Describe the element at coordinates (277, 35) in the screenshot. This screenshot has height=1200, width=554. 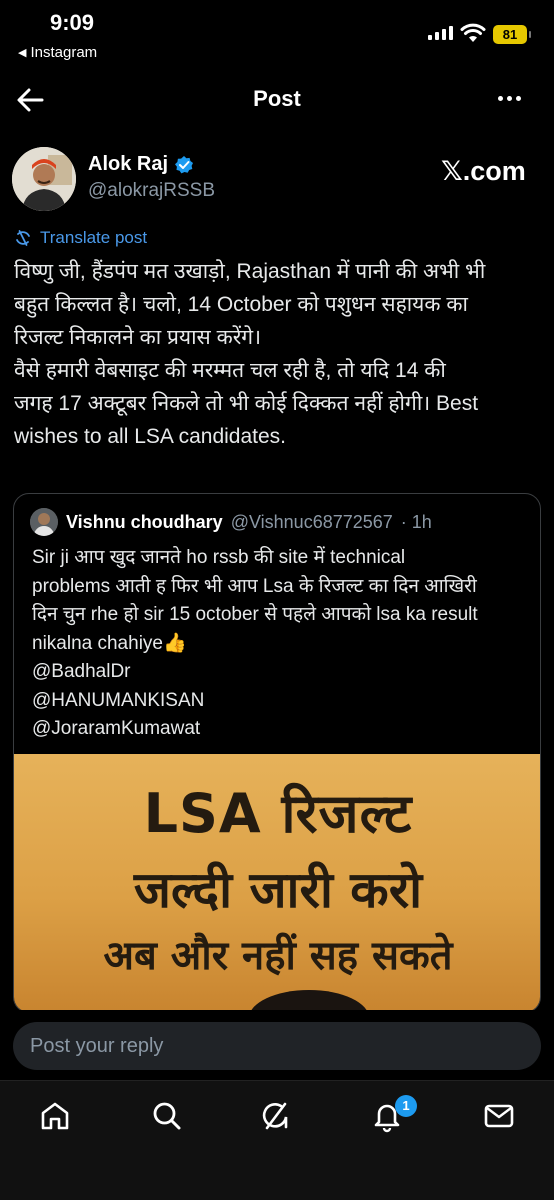
I see `status-bar: 9:09 ◀ Instagram 81` at that location.